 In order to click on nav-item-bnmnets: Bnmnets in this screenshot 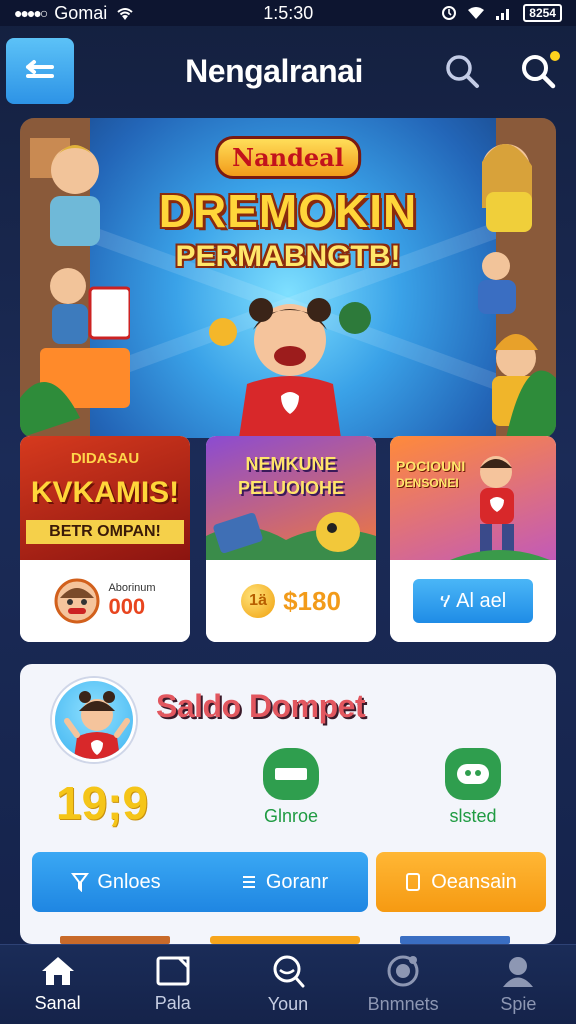, I will do `click(403, 984)`.